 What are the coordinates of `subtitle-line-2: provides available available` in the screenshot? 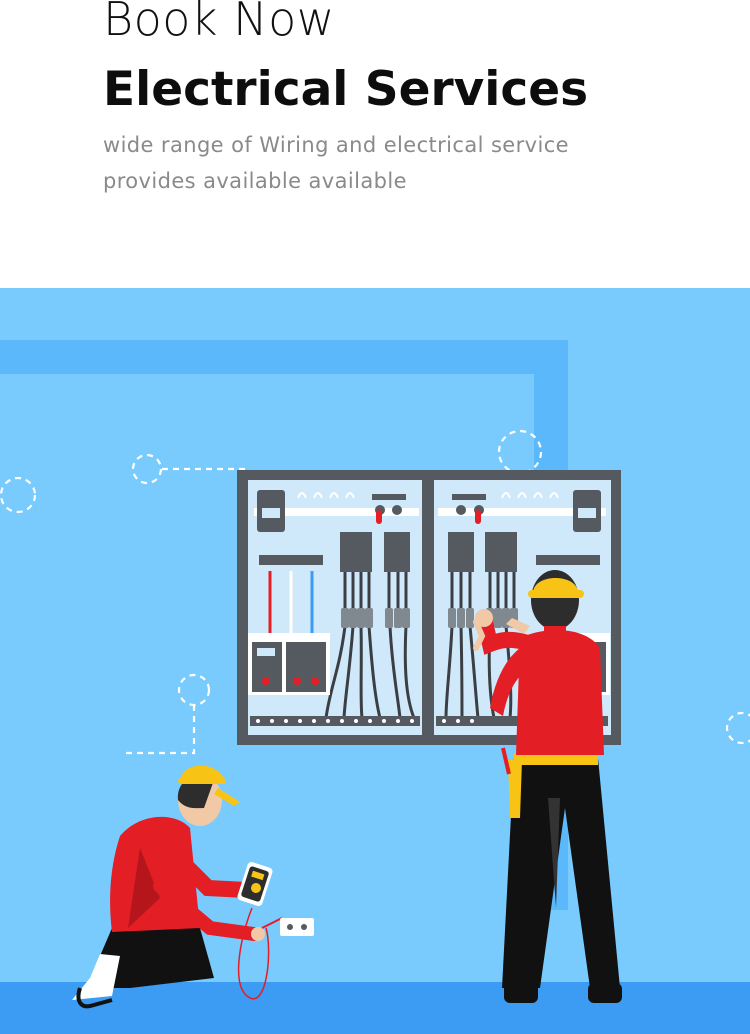 It's located at (255, 181).